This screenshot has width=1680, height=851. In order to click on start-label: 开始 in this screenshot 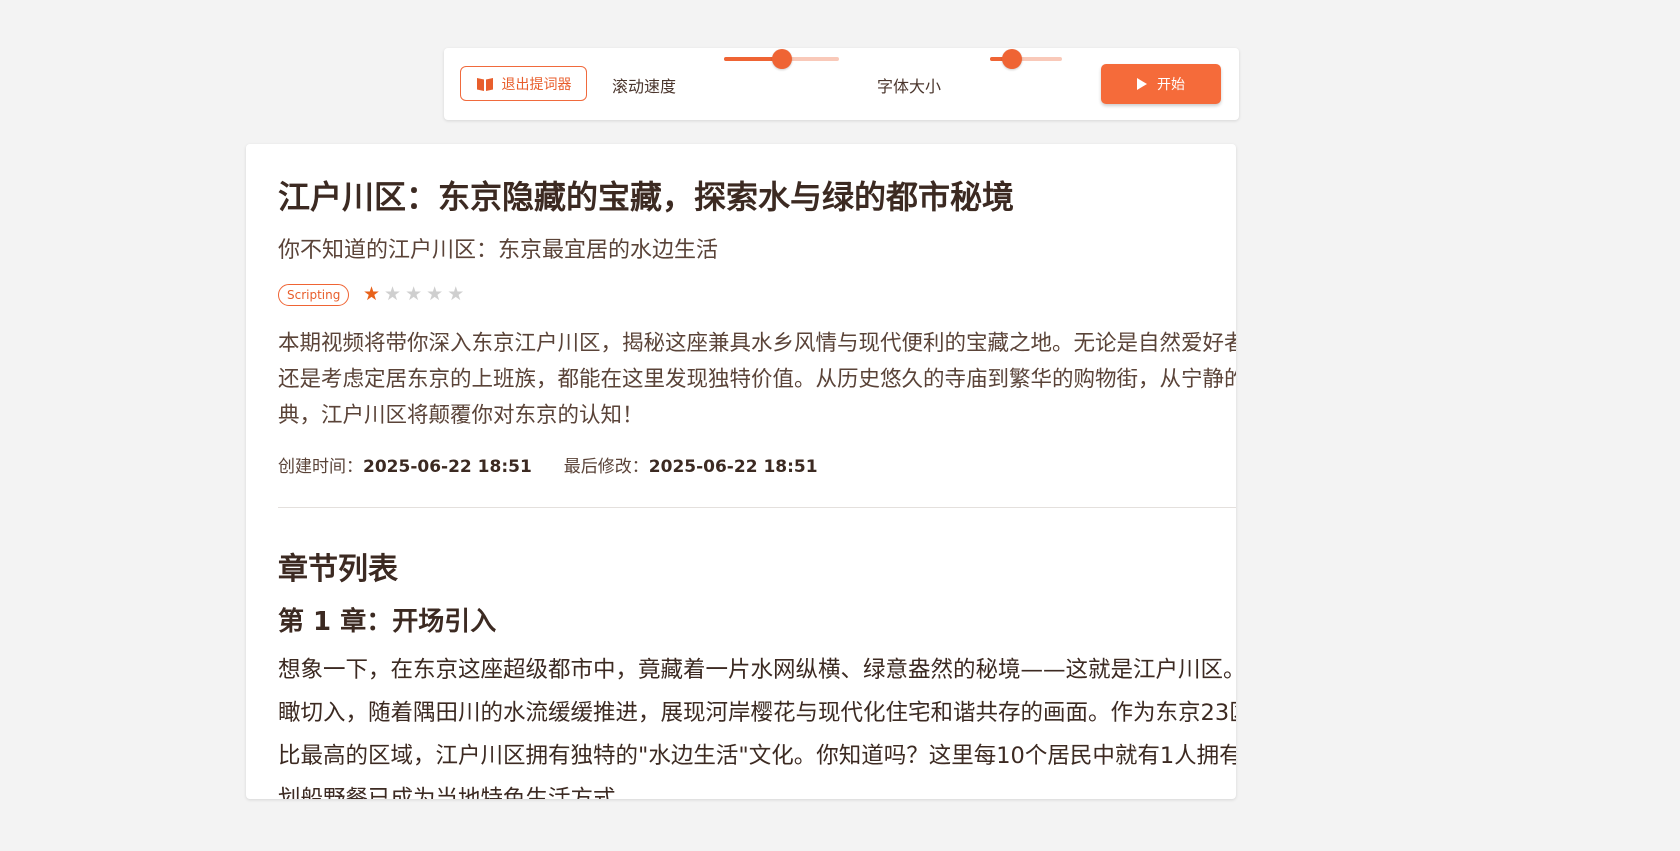, I will do `click(1171, 85)`.